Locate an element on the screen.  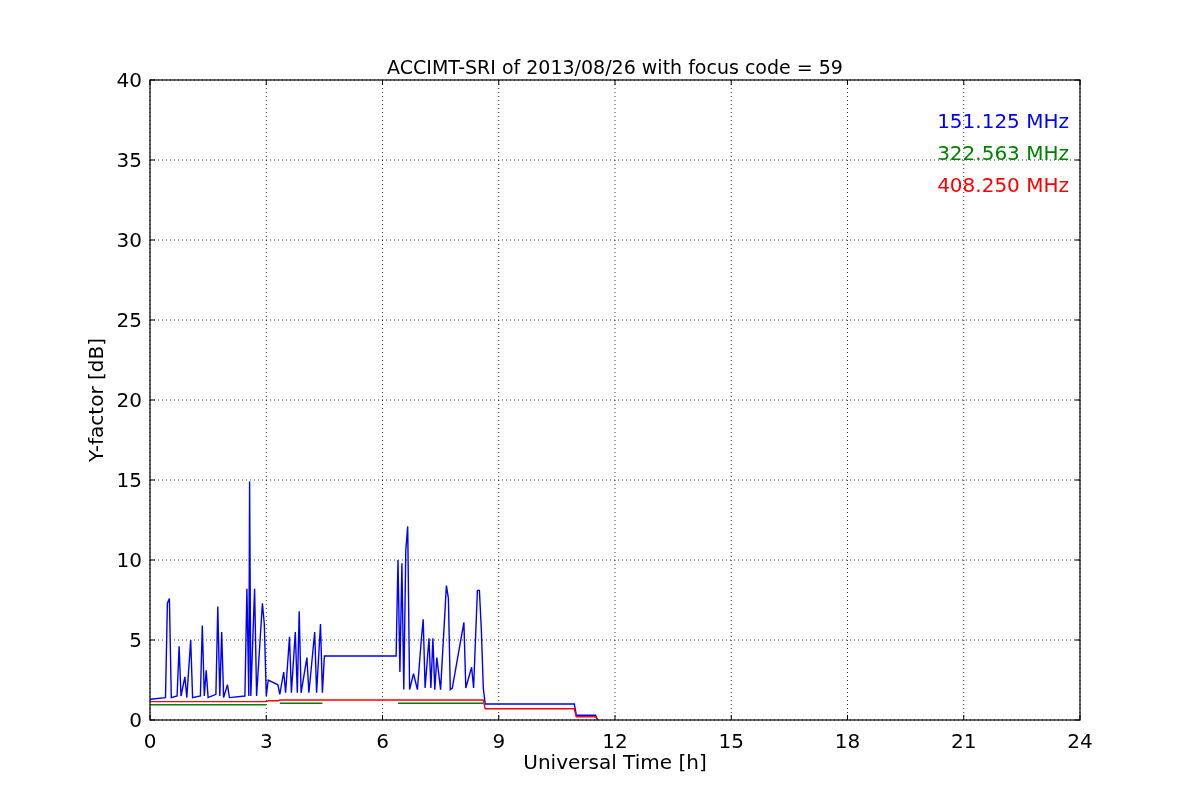
legend-label: 408.250 MHz is located at coordinates (1003, 185).